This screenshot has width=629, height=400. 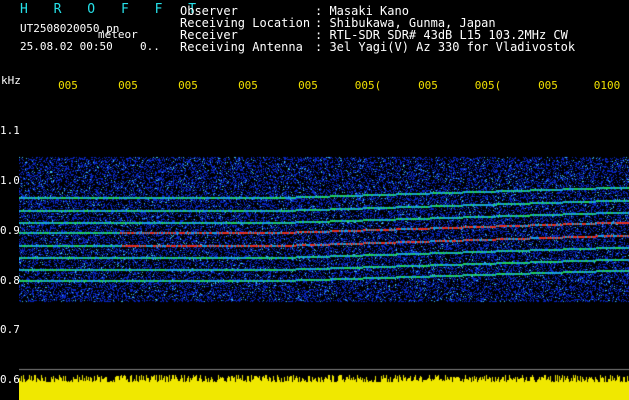 What do you see at coordinates (10, 180) in the screenshot?
I see `freq-tick: 1.0` at bounding box center [10, 180].